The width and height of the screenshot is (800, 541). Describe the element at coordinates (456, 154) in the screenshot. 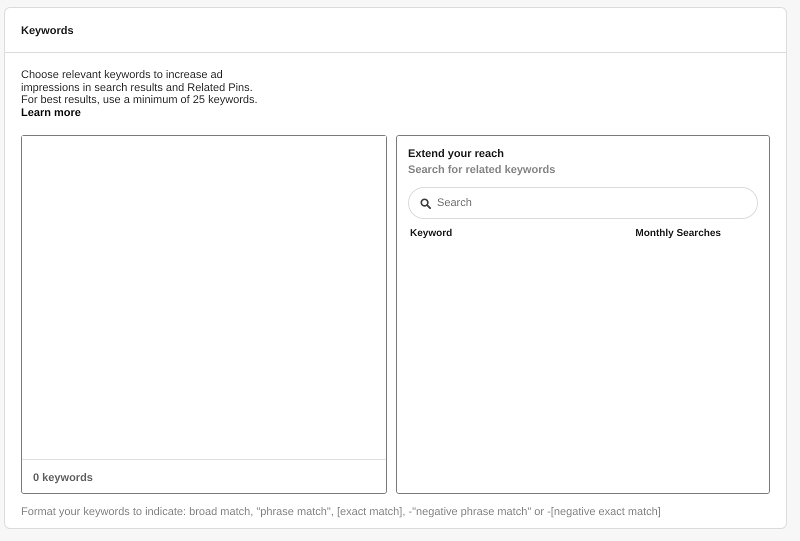

I see `panel-title: Extend your reach` at that location.